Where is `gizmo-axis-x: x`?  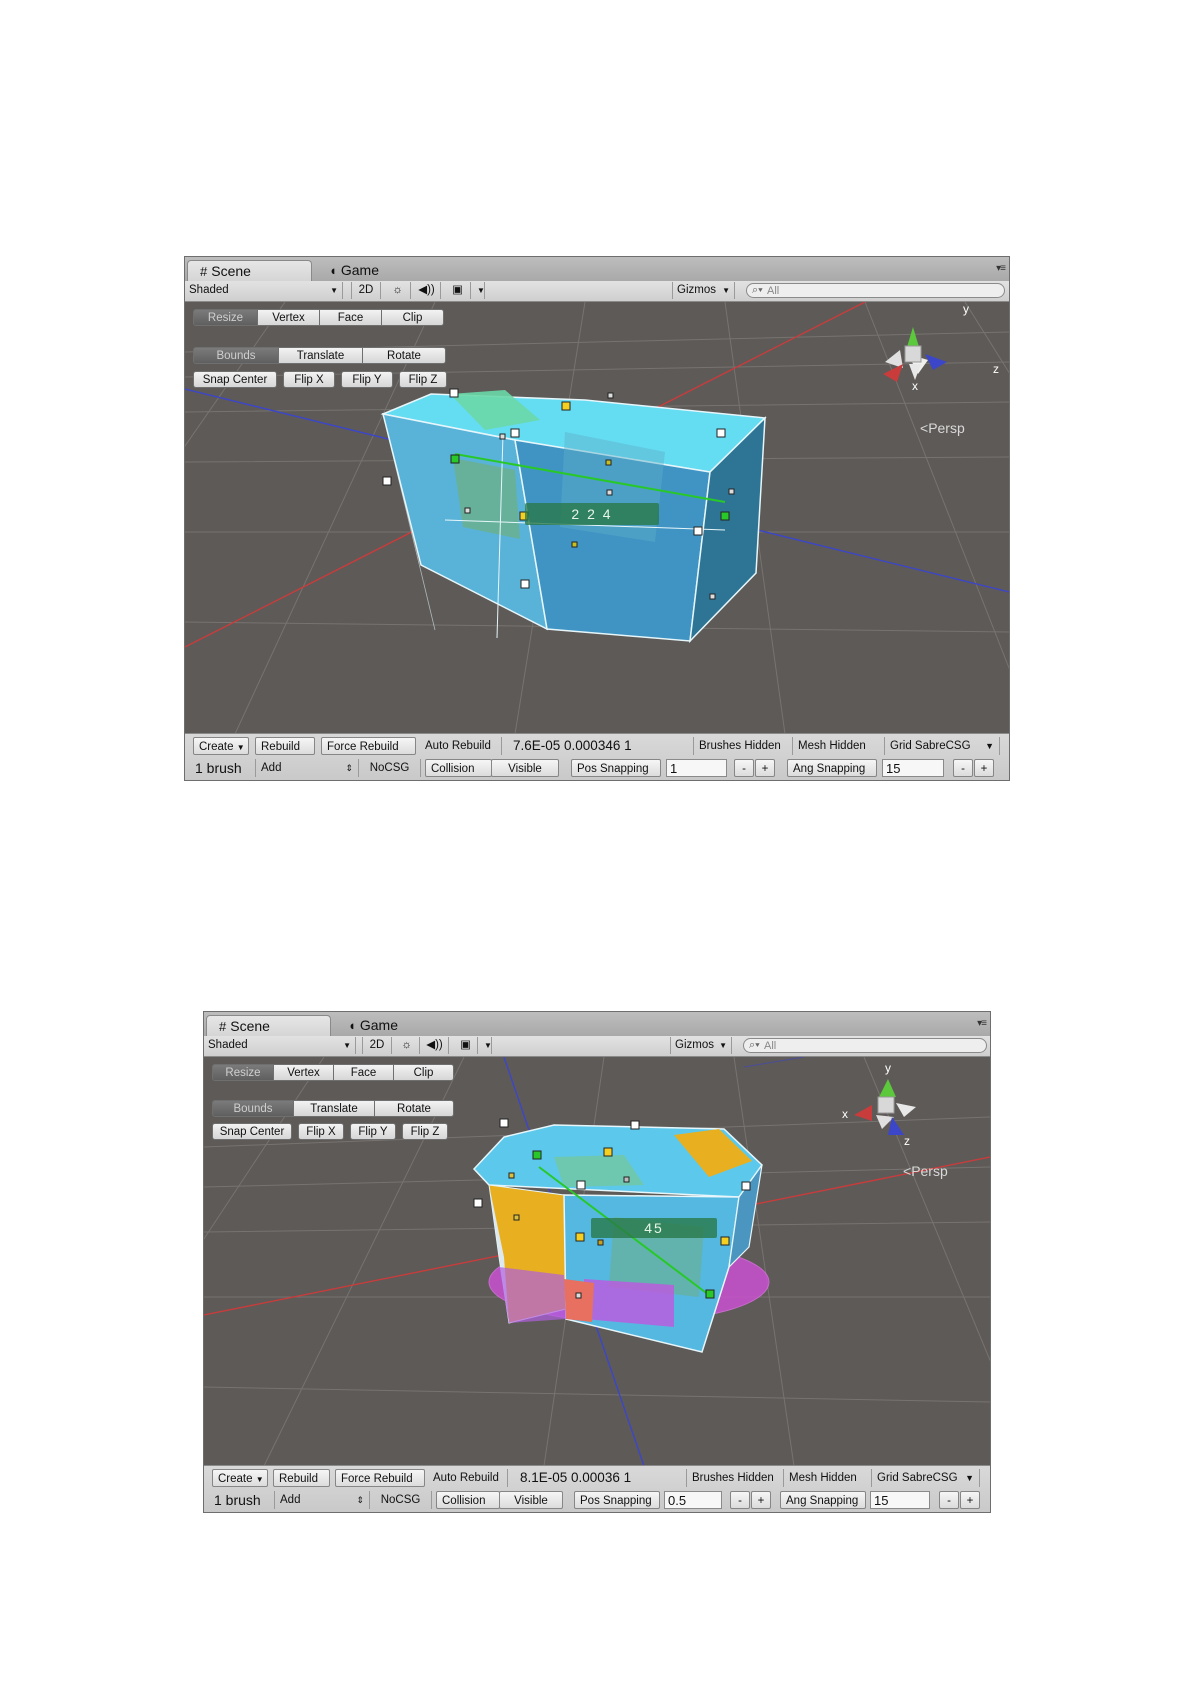
gizmo-axis-x: x is located at coordinates (845, 1114).